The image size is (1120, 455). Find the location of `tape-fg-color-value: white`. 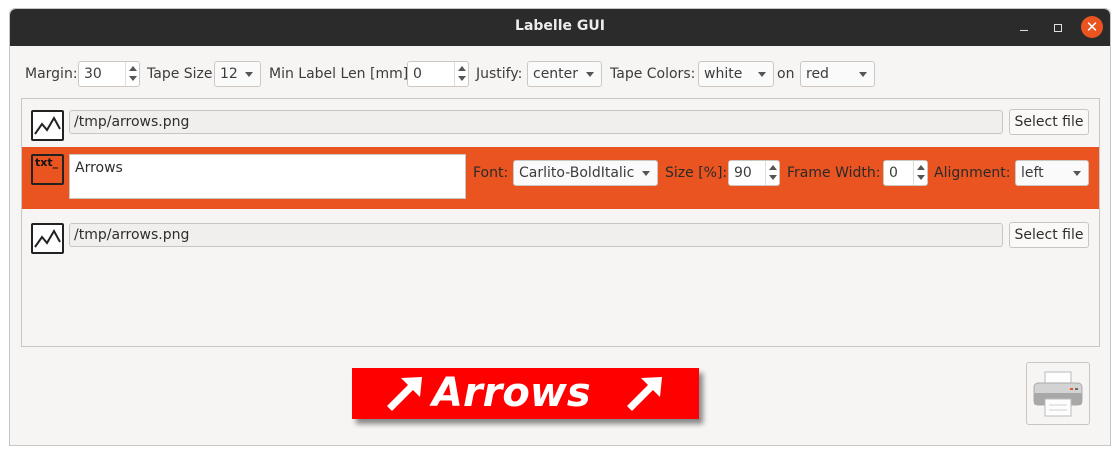

tape-fg-color-value: white is located at coordinates (723, 74).